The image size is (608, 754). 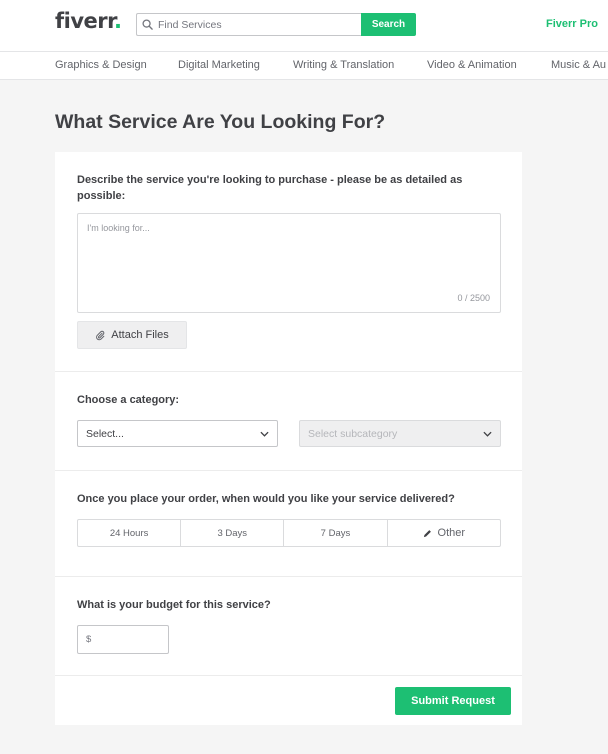 I want to click on page-title: What Service Are You Looking For?, so click(x=220, y=122).